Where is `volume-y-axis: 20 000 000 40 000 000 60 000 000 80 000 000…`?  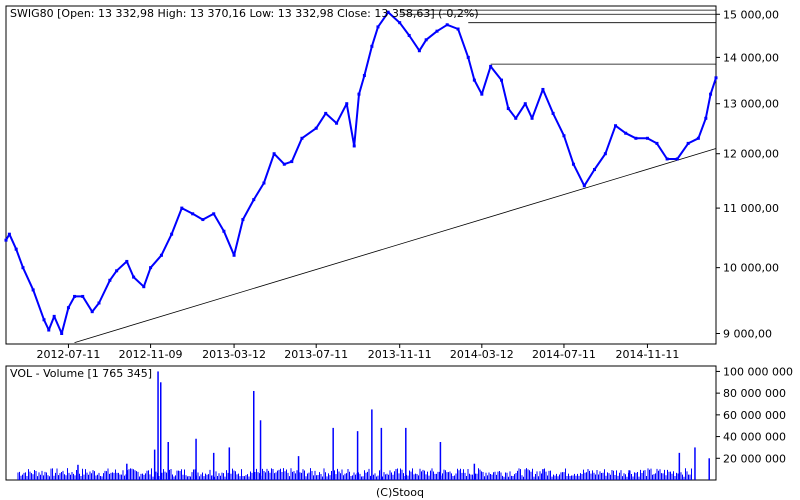
volume-y-axis: 20 000 000 40 000 000 60 000 000 80 000 000… is located at coordinates (754, 415).